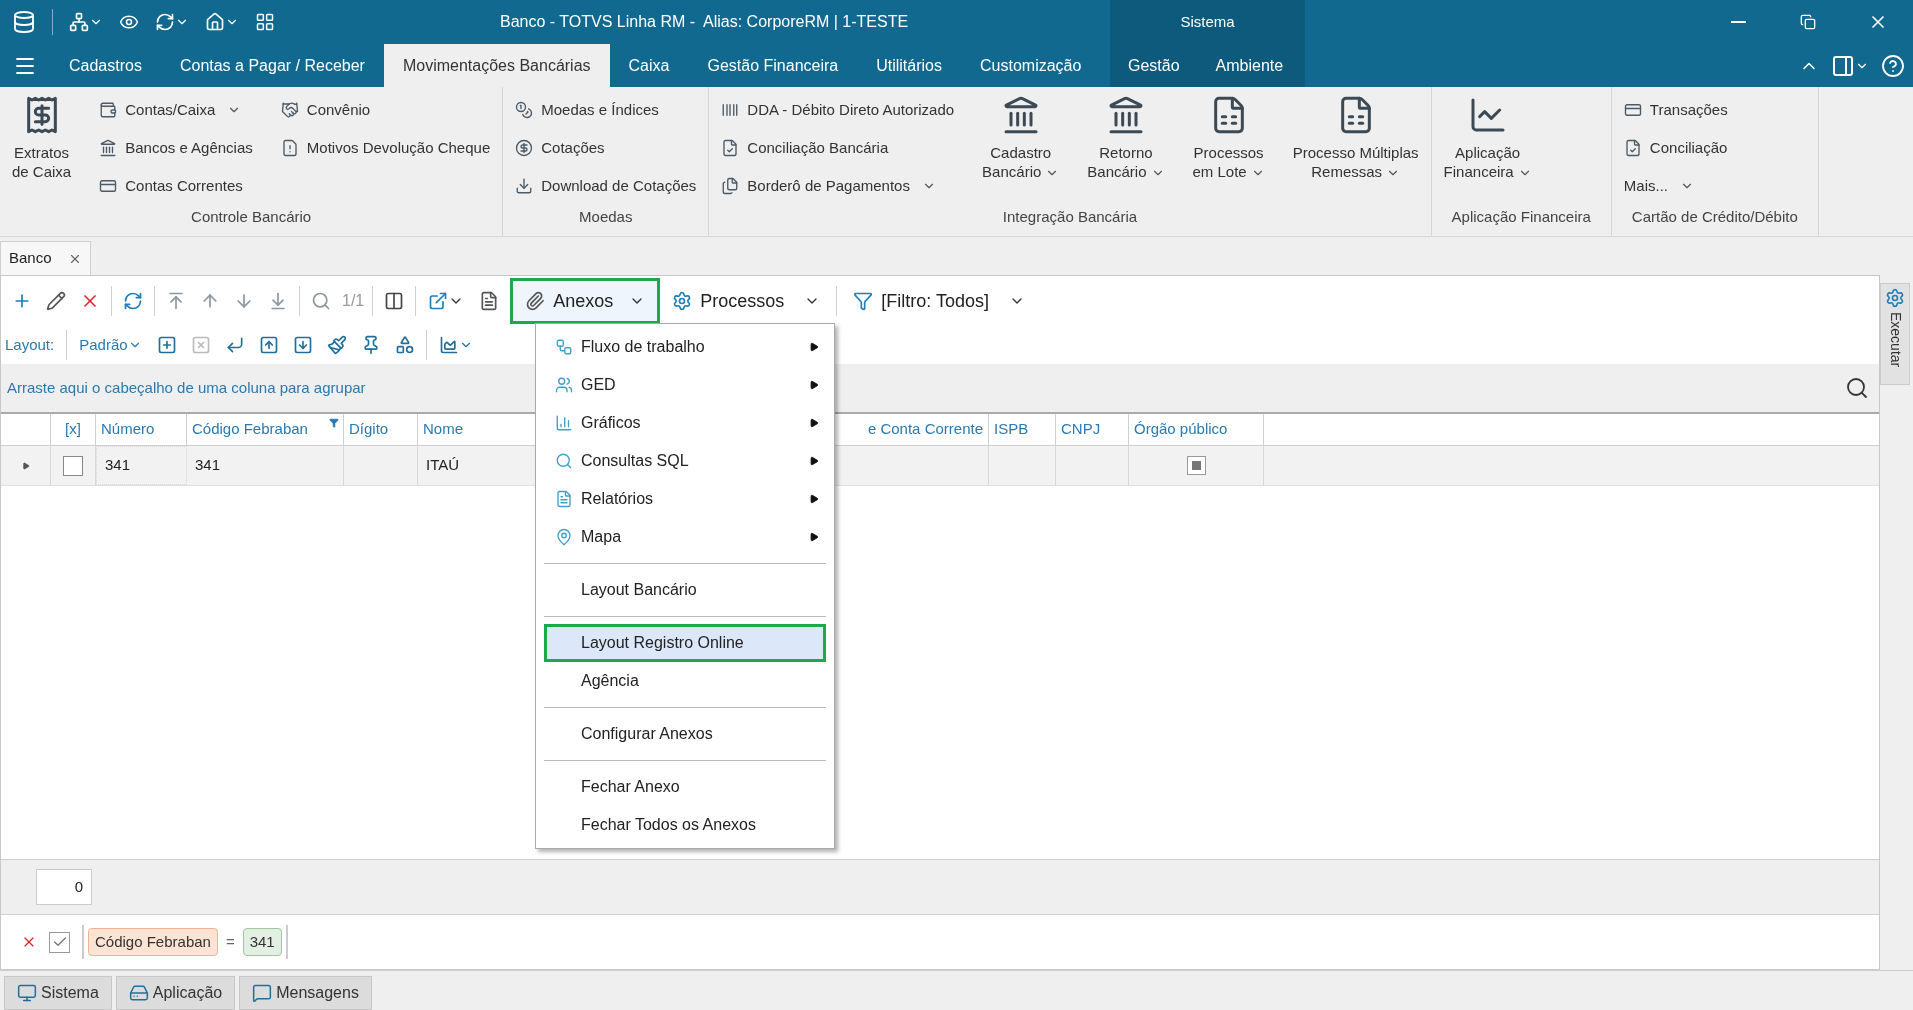  I want to click on filter-value-tag: 341, so click(262, 942).